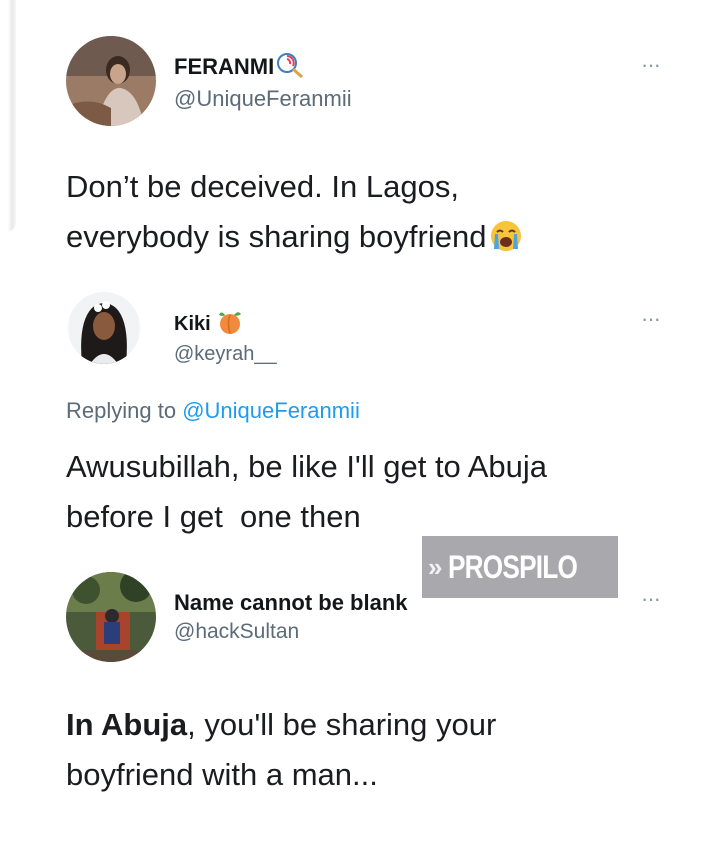 The height and width of the screenshot is (847, 720). What do you see at coordinates (262, 186) in the screenshot?
I see `tweet-text-line1: Don’t be deceived. In Lagos,` at bounding box center [262, 186].